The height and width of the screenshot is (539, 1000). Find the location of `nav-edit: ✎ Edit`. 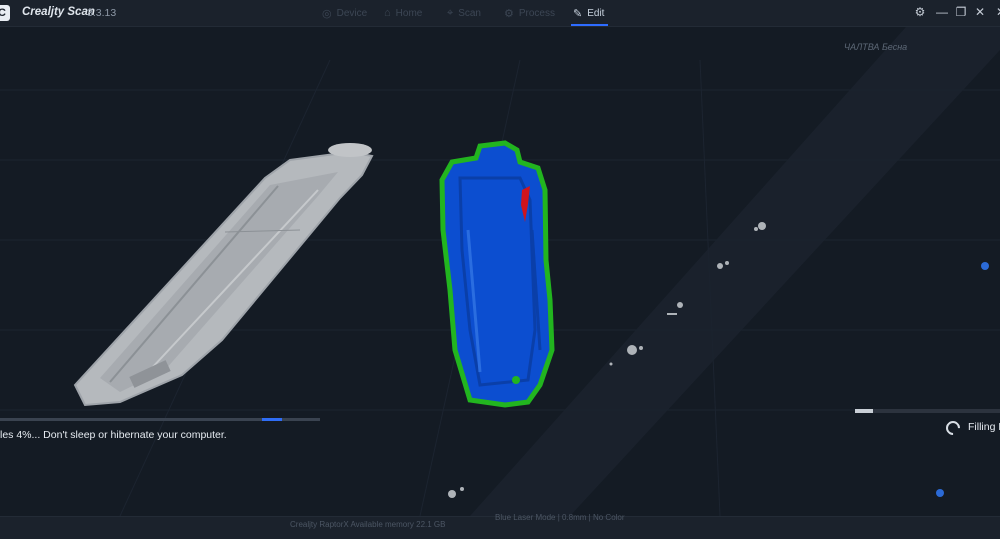

nav-edit: ✎ Edit is located at coordinates (589, 13).